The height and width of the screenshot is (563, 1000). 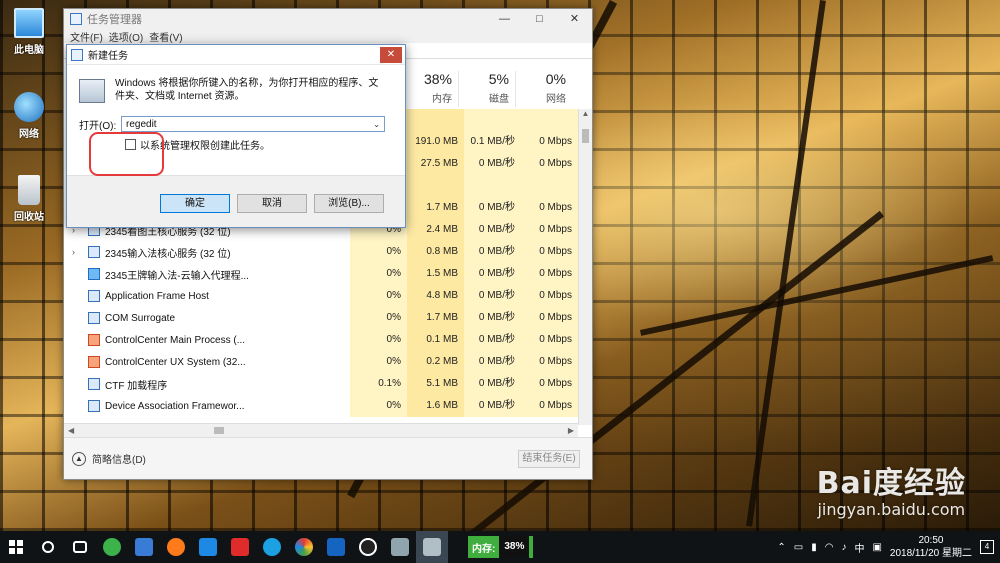 What do you see at coordinates (114, 20) in the screenshot?
I see `task-manager-title: 任务管理器` at bounding box center [114, 20].